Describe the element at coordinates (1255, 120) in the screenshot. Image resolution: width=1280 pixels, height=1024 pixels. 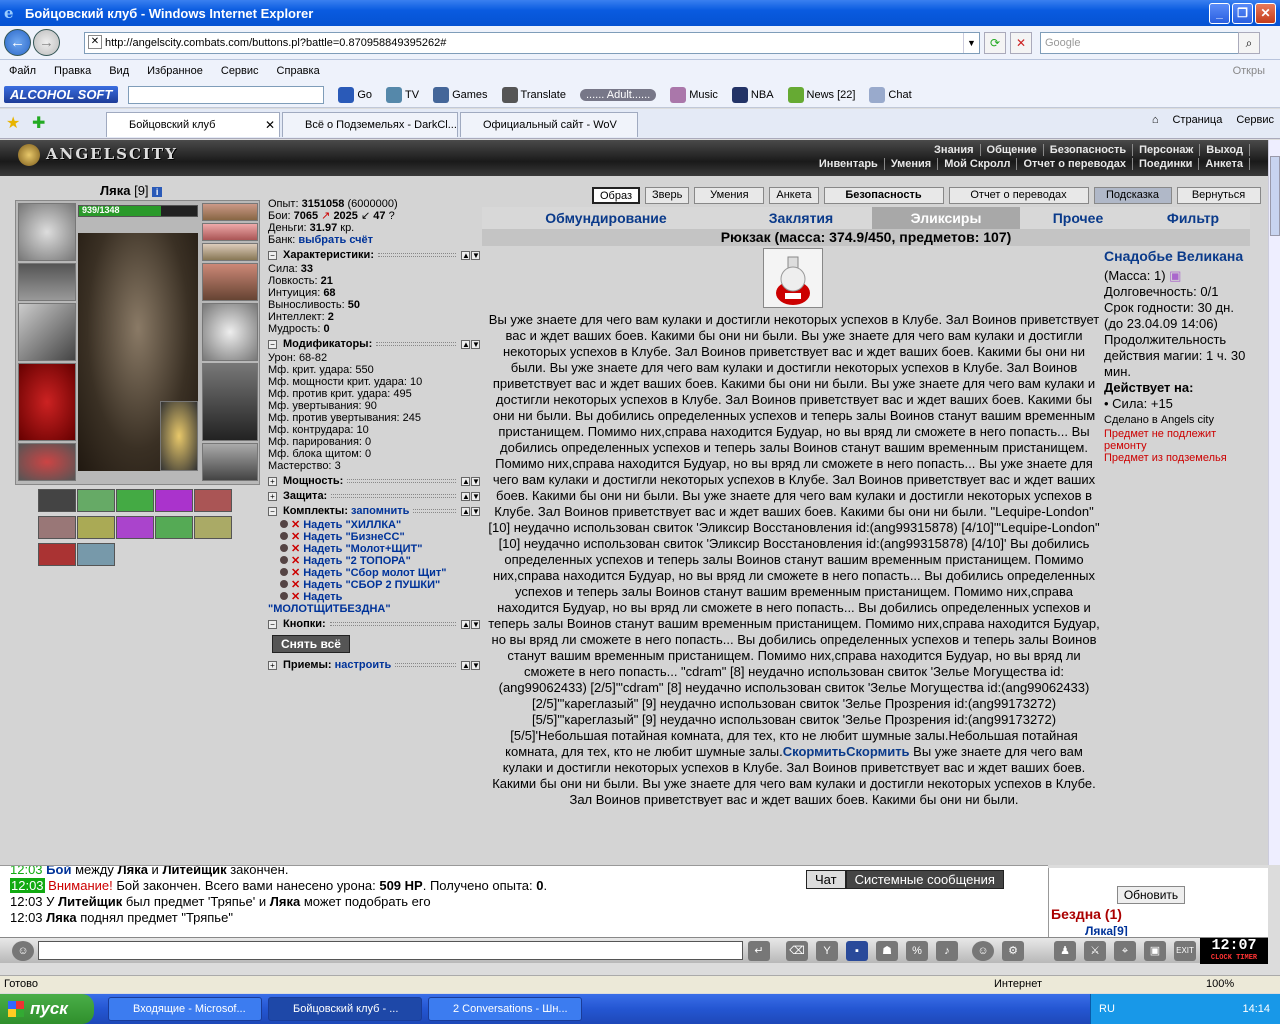
I see `tools-menu: Сервис` at that location.